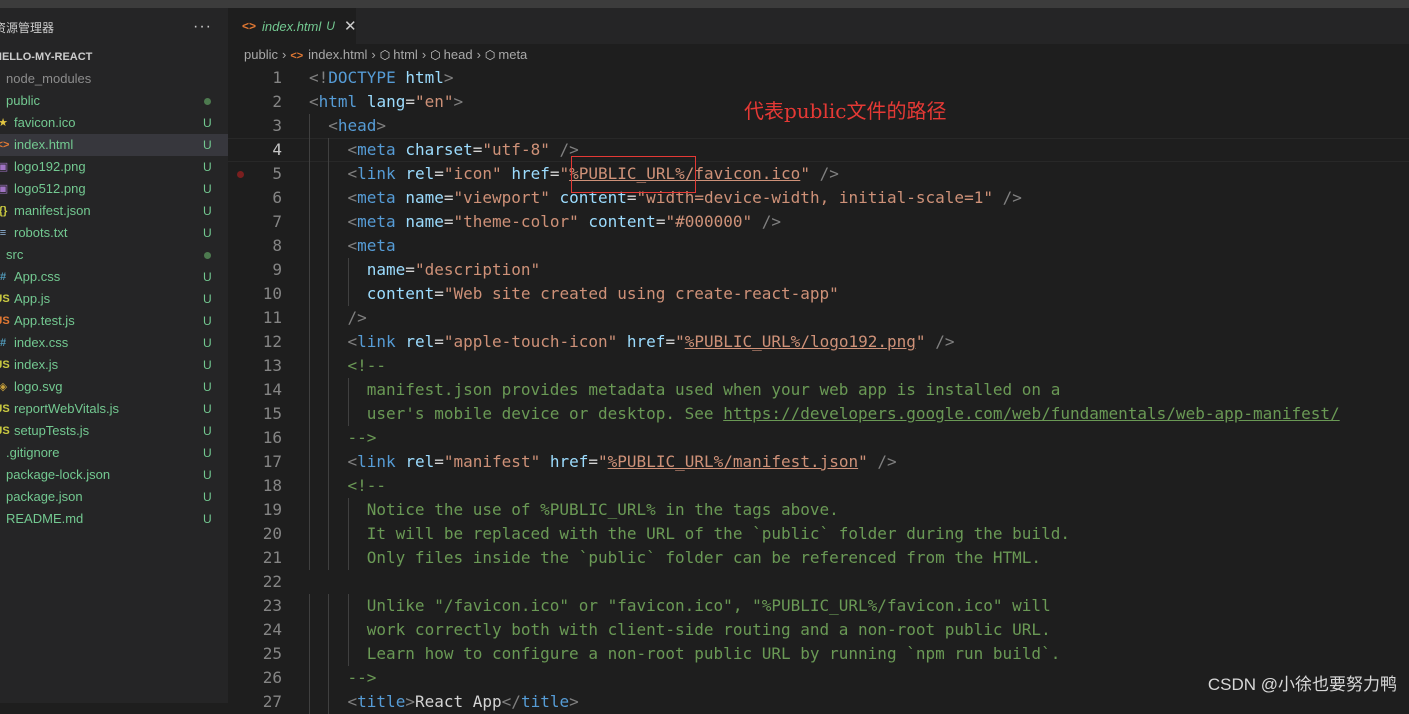 This screenshot has width=1409, height=714. I want to click on annotation-text: 代表public文件的路径, so click(845, 111).